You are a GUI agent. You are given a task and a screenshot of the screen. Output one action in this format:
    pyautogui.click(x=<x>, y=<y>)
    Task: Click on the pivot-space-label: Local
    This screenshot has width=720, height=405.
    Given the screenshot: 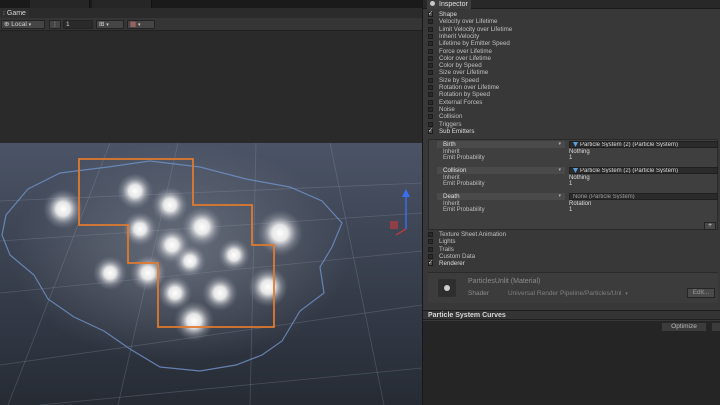 What is the action you would take?
    pyautogui.click(x=19, y=24)
    